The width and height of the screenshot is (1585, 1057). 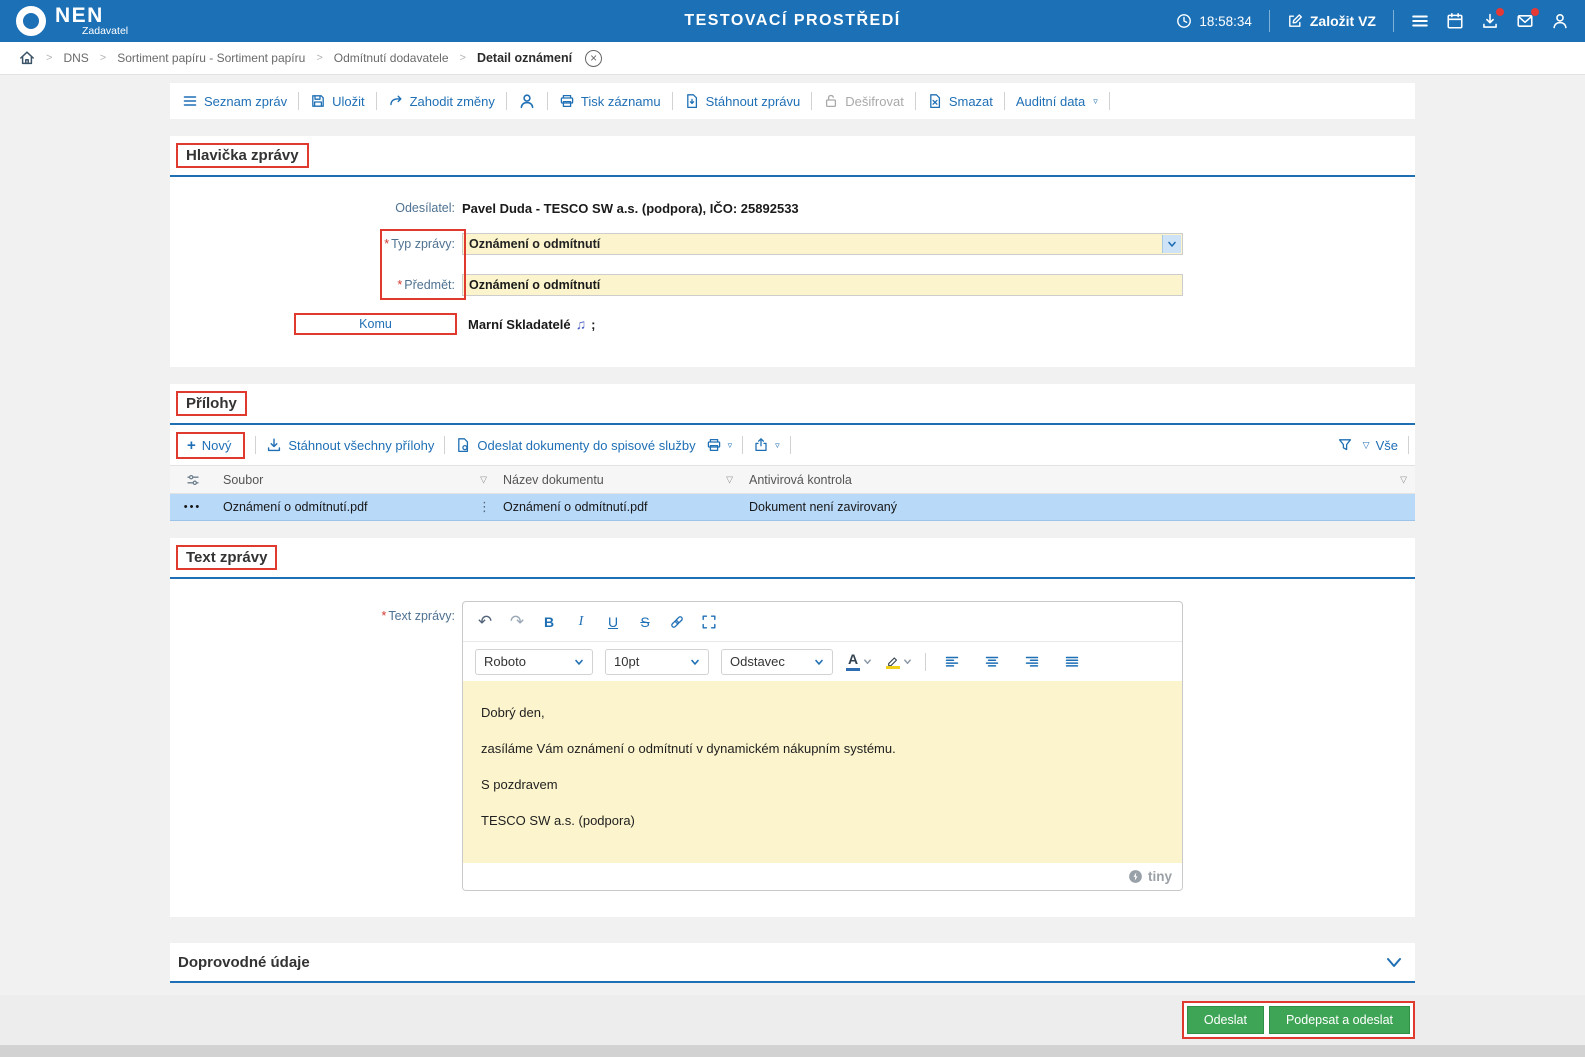 What do you see at coordinates (1331, 21) in the screenshot?
I see `create-vz-button: Založit VZ` at bounding box center [1331, 21].